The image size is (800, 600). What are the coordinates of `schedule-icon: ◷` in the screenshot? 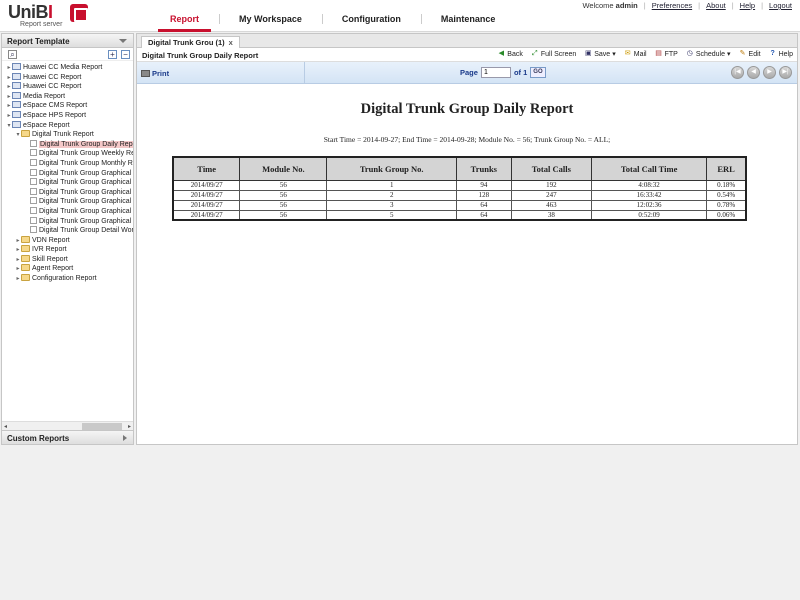 It's located at (689, 53).